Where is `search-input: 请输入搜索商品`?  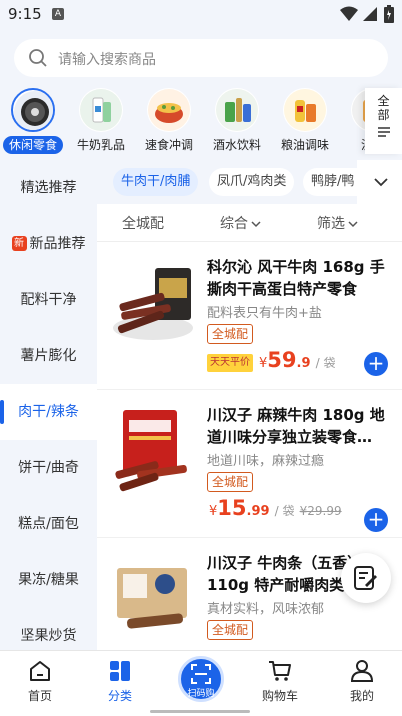 search-input: 请输入搜索商品 is located at coordinates (107, 59).